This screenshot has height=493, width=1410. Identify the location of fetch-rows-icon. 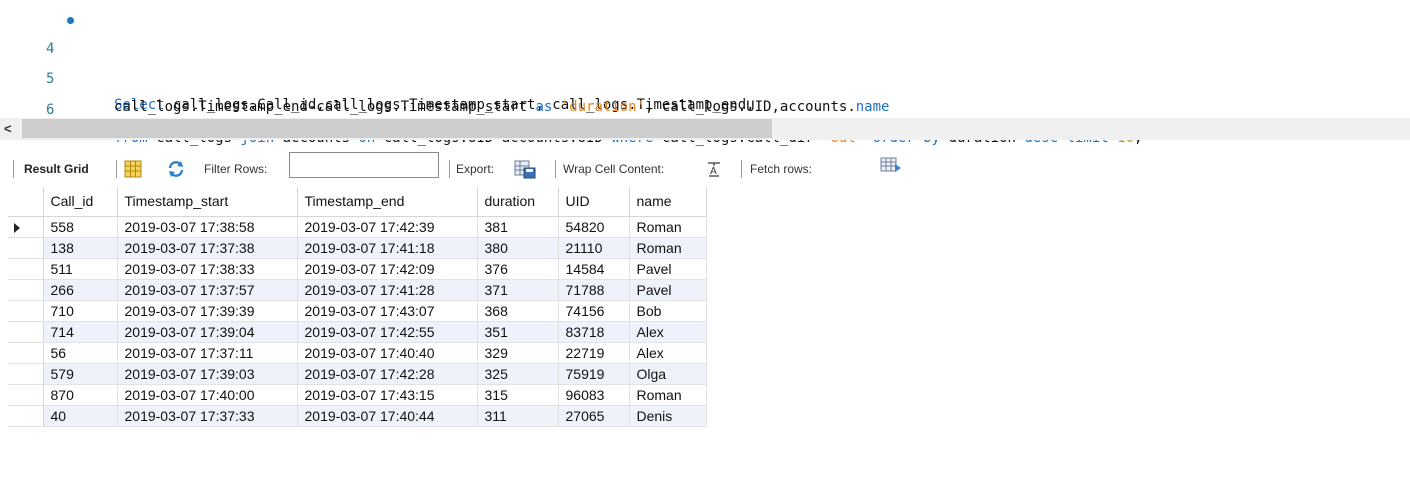
(891, 167).